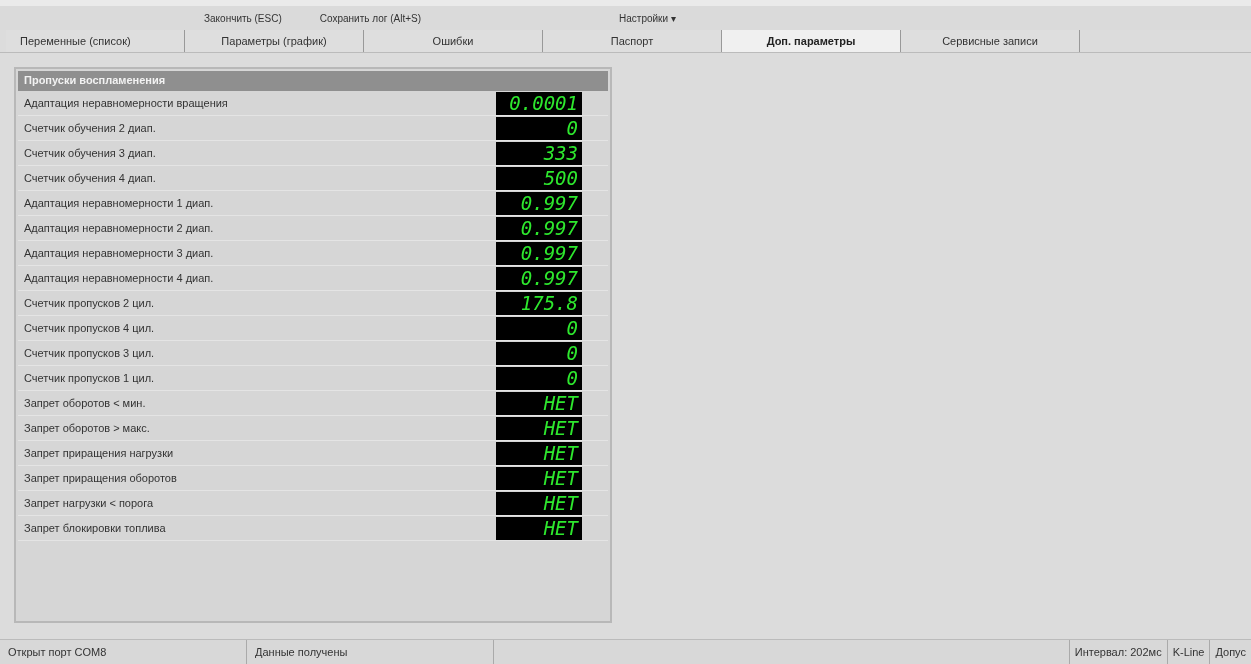  I want to click on parameter-name: Адаптация неравномерности 4 диап., so click(119, 278).